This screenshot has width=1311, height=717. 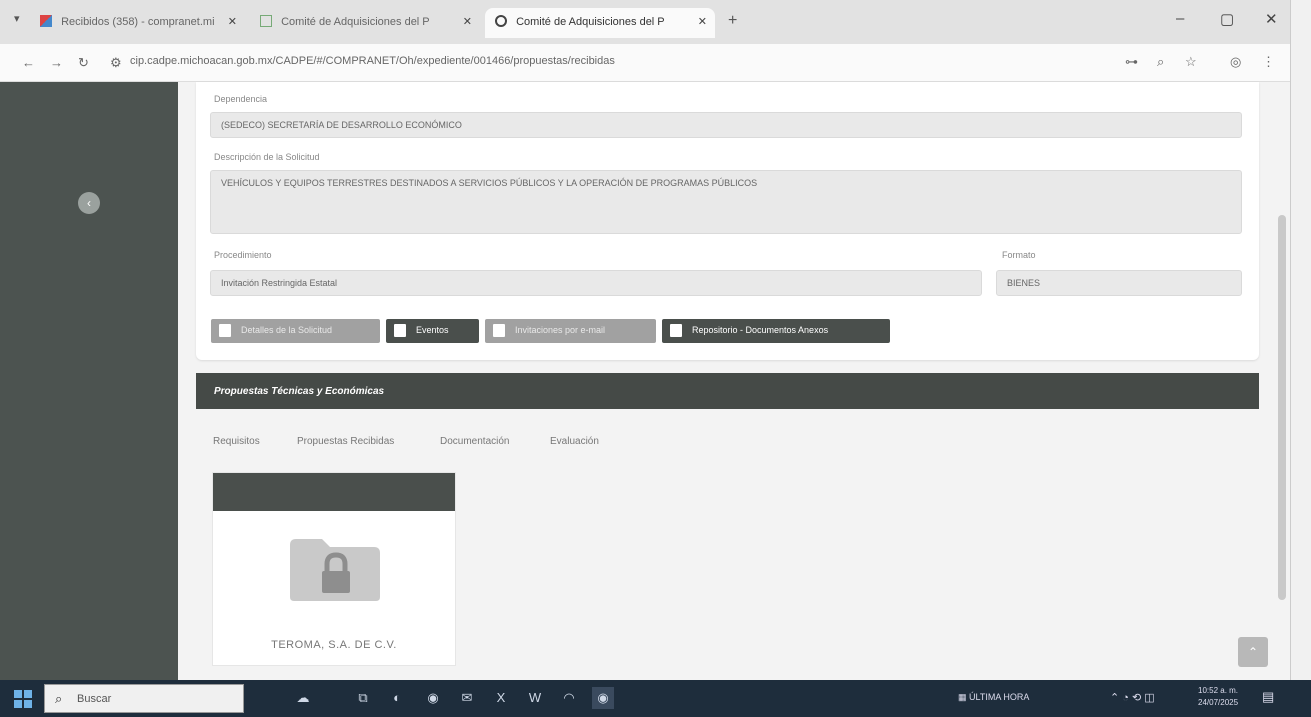 I want to click on scroll-to-top-button: ⌃, so click(x=1253, y=652).